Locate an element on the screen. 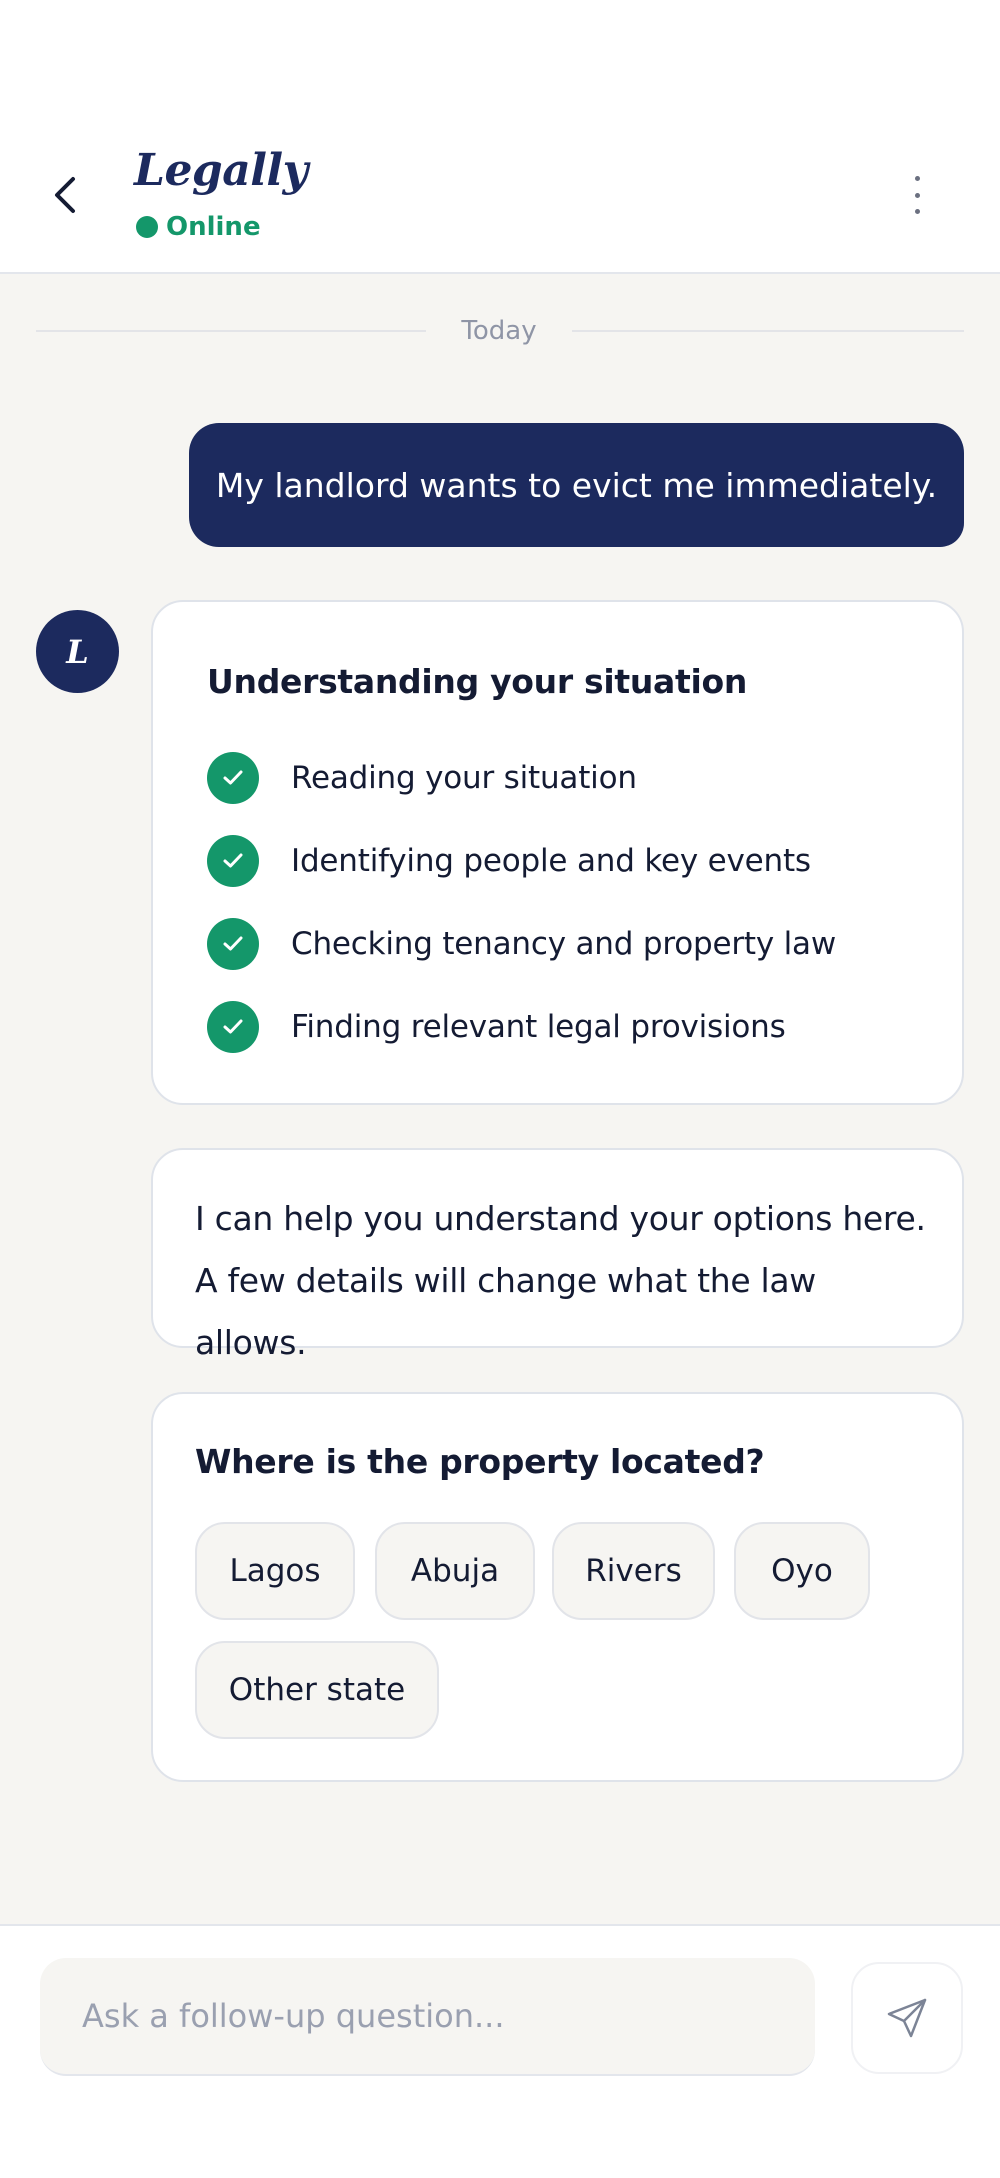  send-icon is located at coordinates (907, 2018).